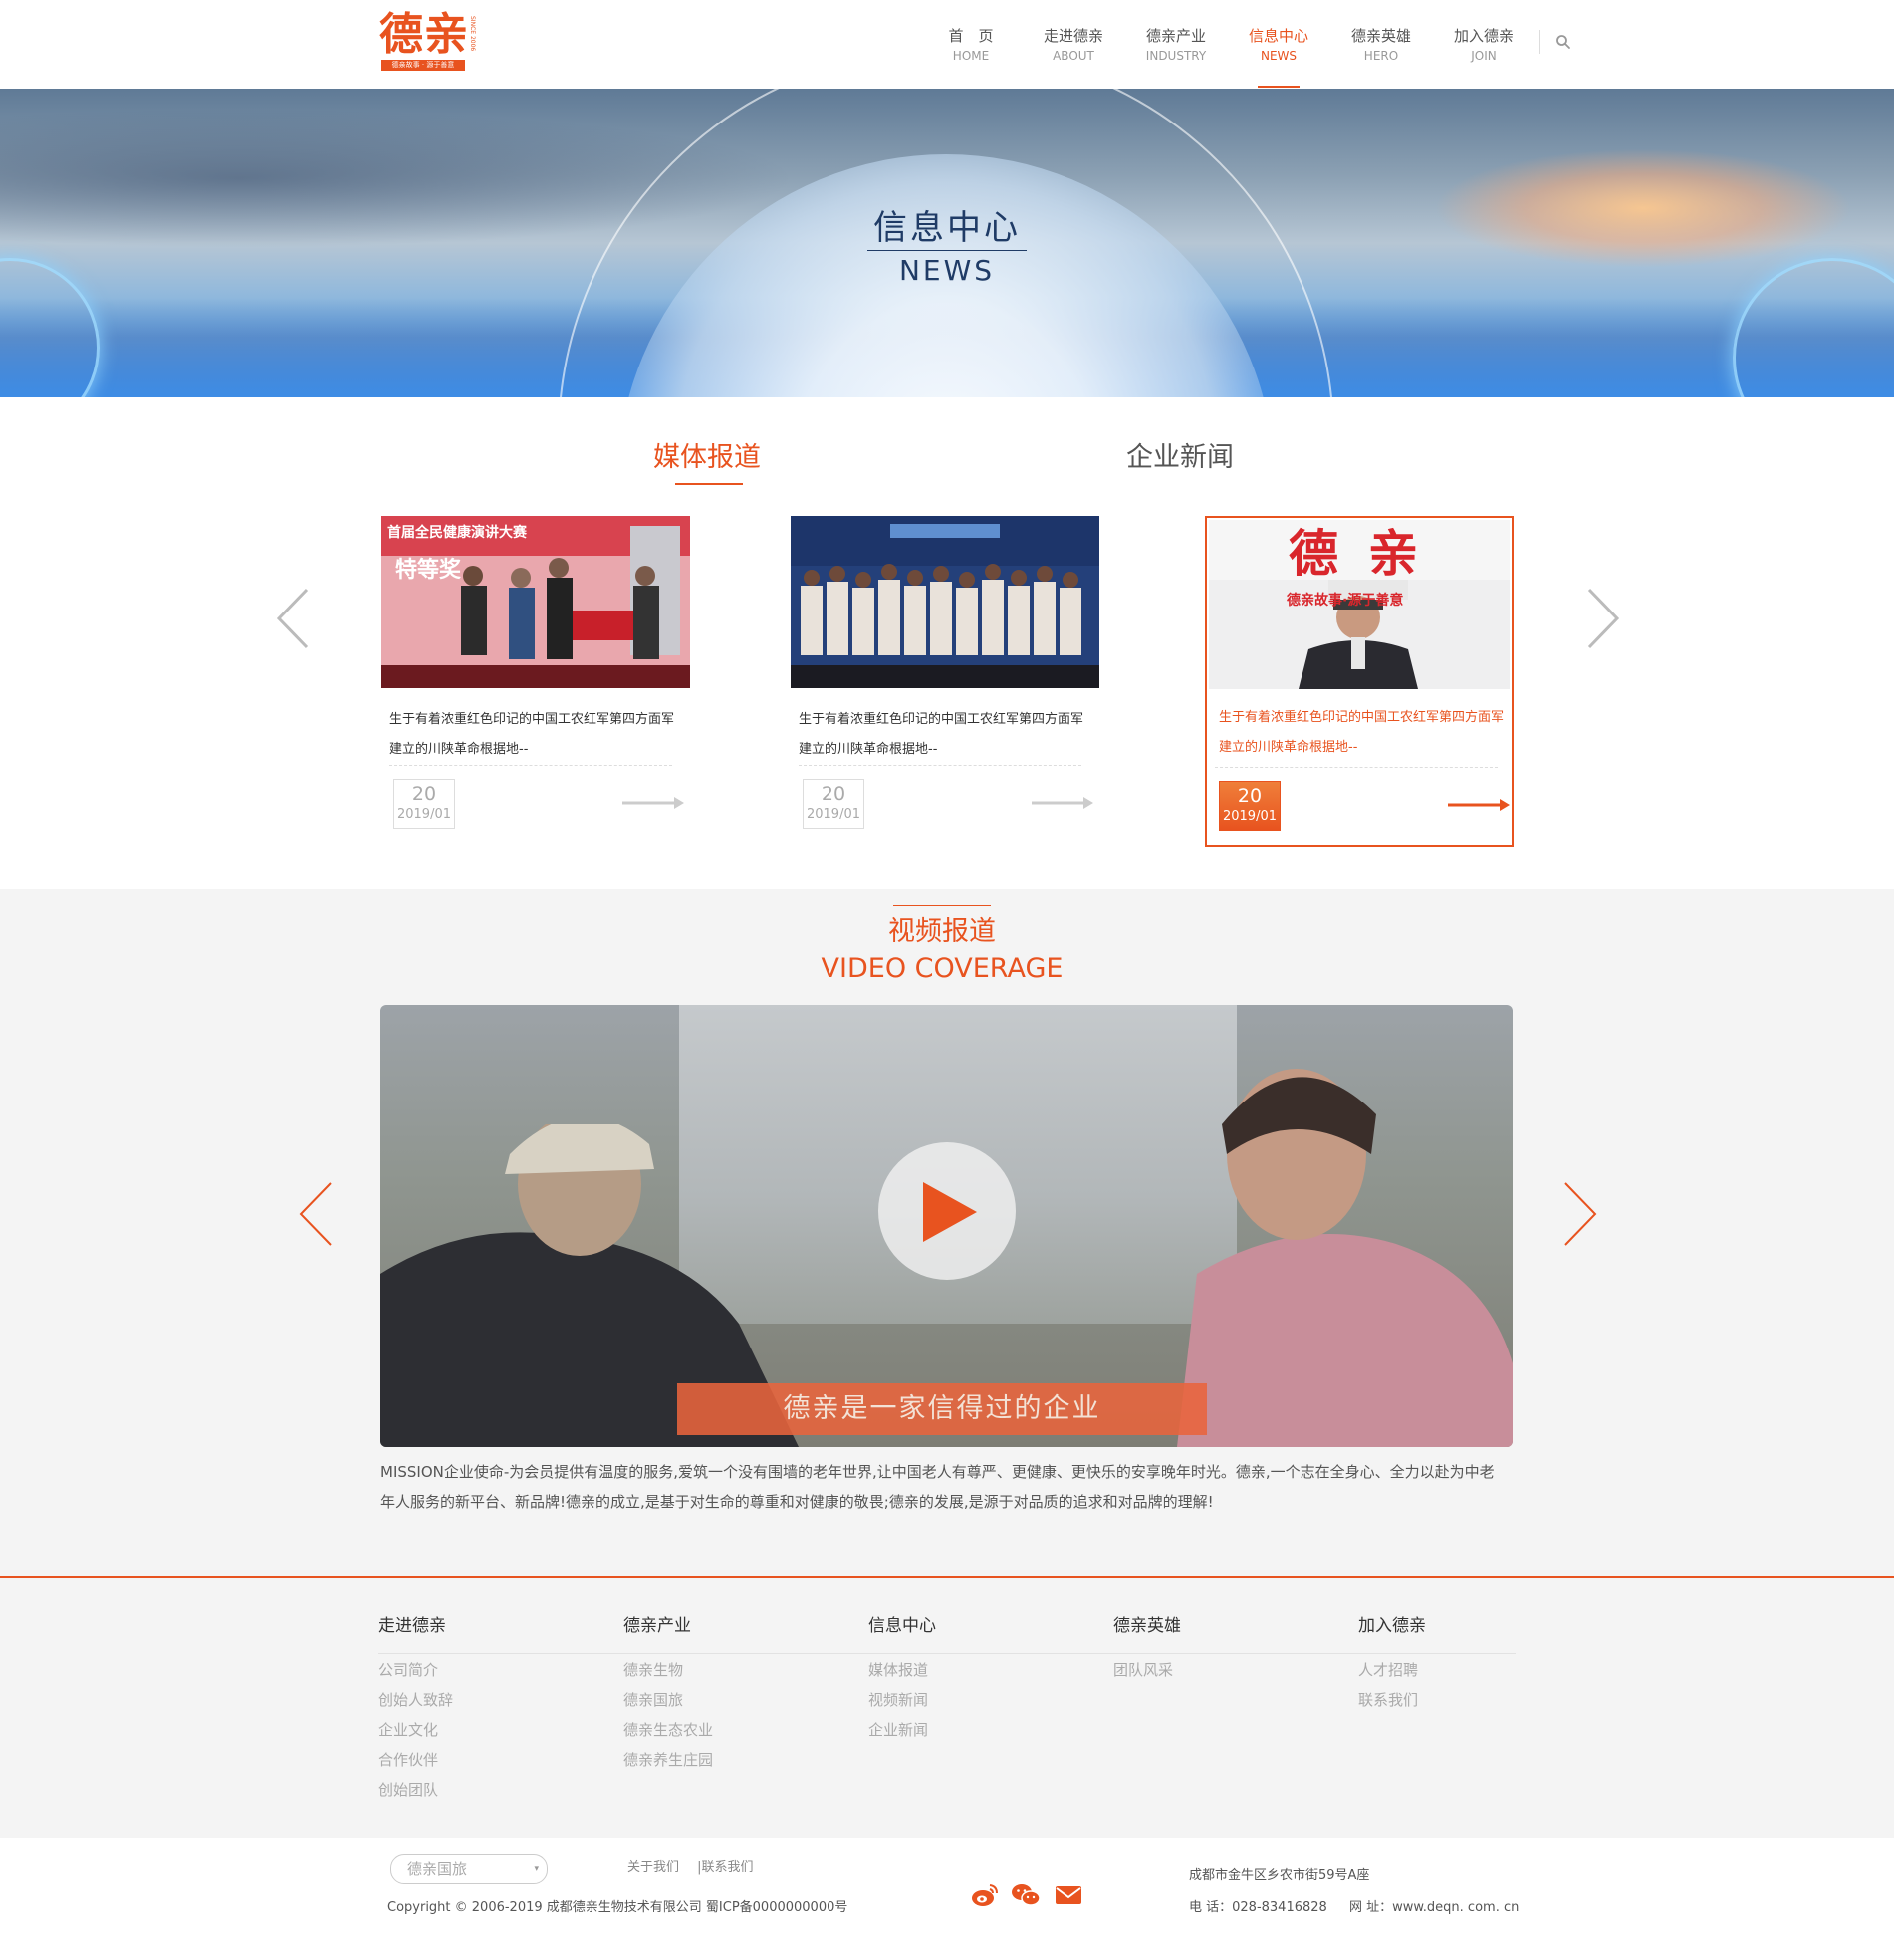 The height and width of the screenshot is (1960, 1894). I want to click on footer-link: 媒体报道, so click(967, 1670).